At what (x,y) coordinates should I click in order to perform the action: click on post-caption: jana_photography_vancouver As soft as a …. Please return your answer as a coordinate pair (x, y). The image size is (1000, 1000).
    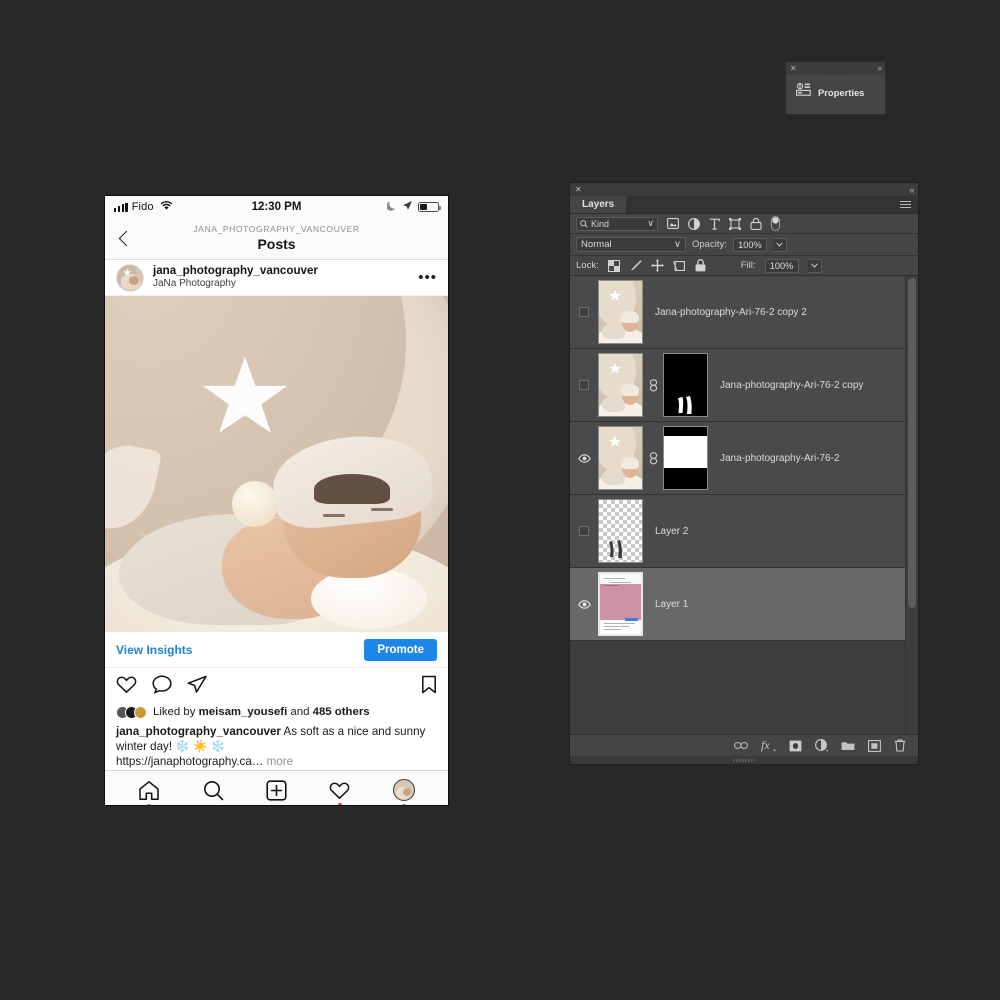
    Looking at the image, I should click on (276, 746).